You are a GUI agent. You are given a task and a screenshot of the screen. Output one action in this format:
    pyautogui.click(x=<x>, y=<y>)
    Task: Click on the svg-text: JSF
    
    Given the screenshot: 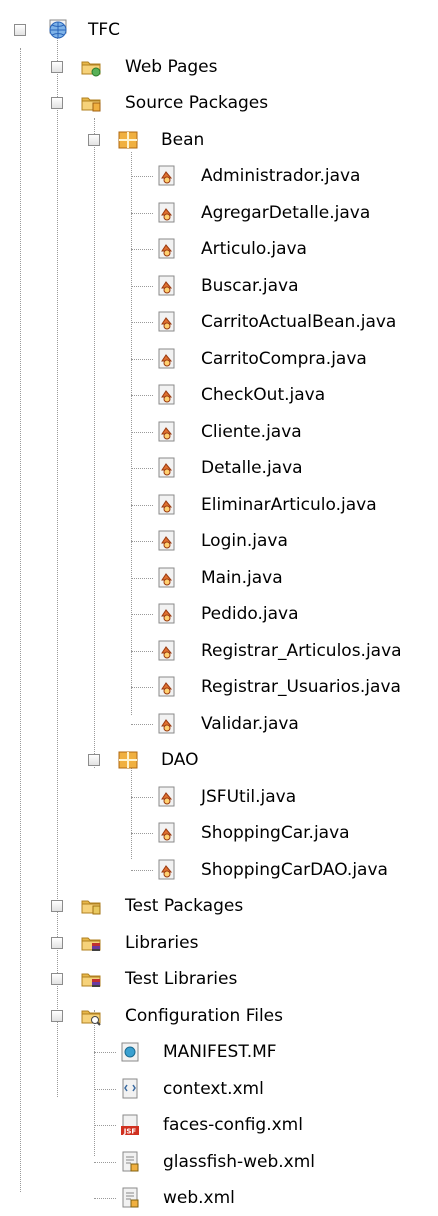 What is the action you would take?
    pyautogui.click(x=130, y=1132)
    